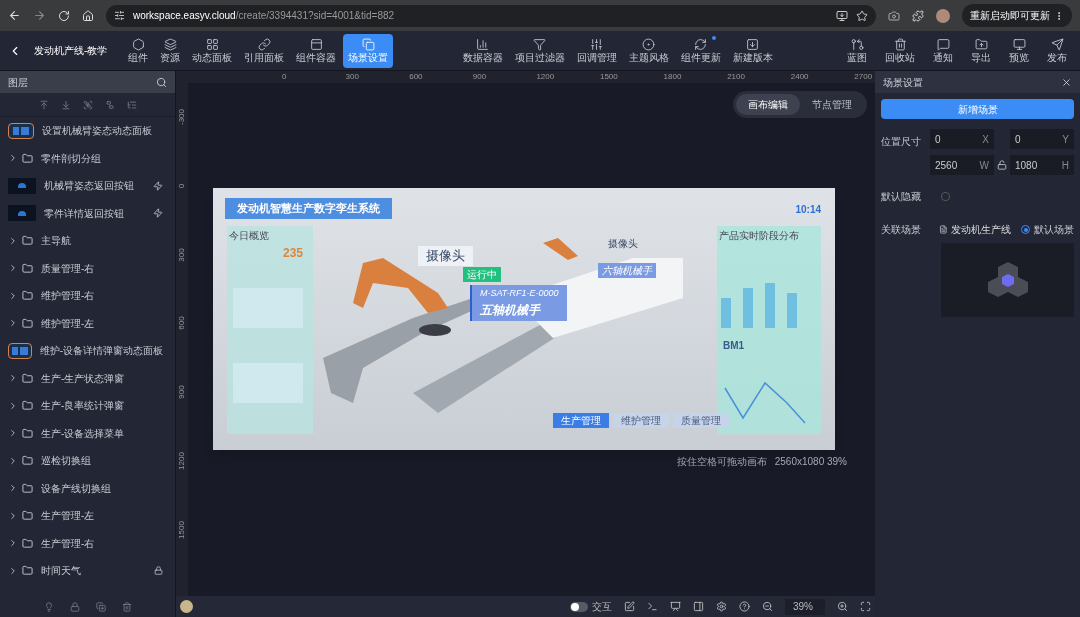 Image resolution: width=1080 pixels, height=617 pixels. Describe the element at coordinates (519, 293) in the screenshot. I see `device-code: M-SAT-RF1-E-0000` at that location.